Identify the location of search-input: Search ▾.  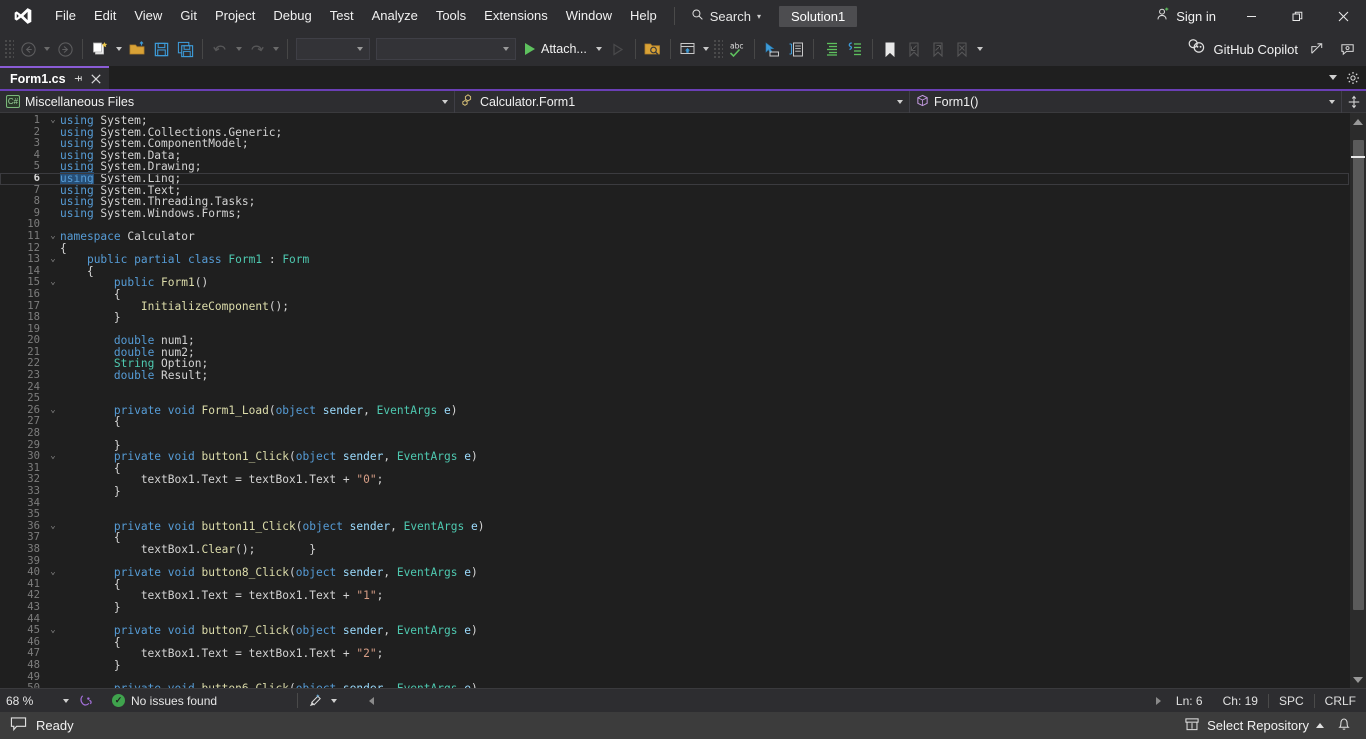
(726, 16).